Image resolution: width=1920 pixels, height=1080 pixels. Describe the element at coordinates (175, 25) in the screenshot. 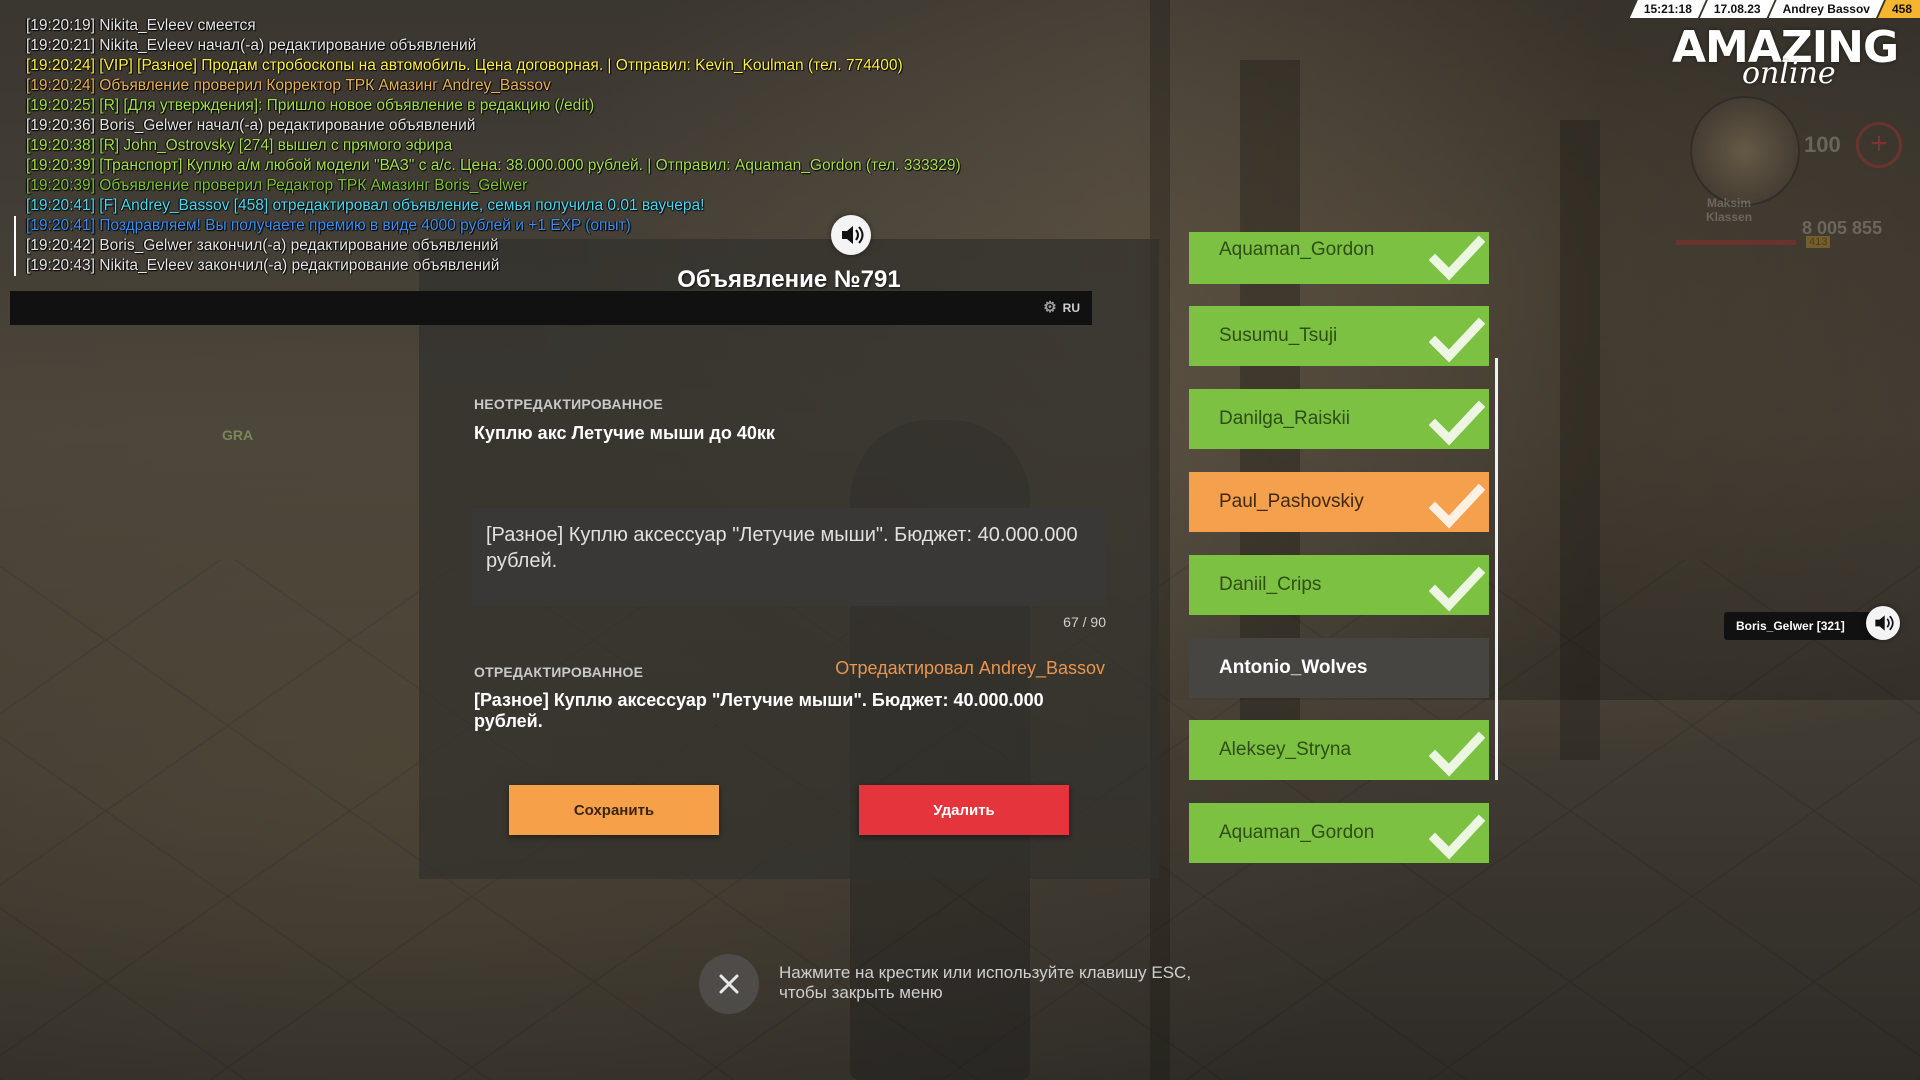

I see `chat-message: Nikita_Evleev смеется` at that location.